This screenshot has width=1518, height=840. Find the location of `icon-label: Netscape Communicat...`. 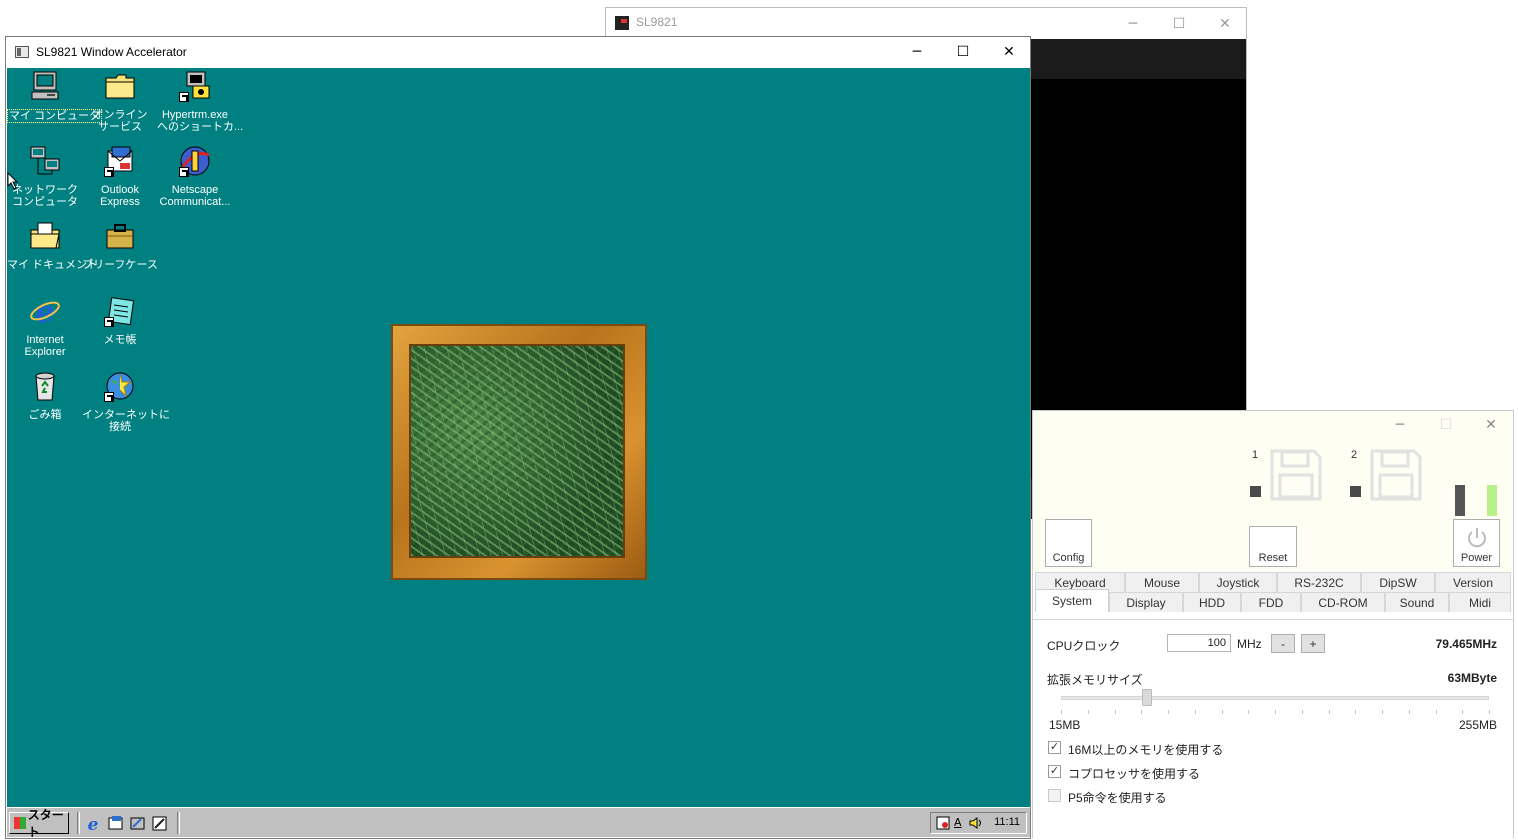

icon-label: Netscape Communicat... is located at coordinates (195, 196).